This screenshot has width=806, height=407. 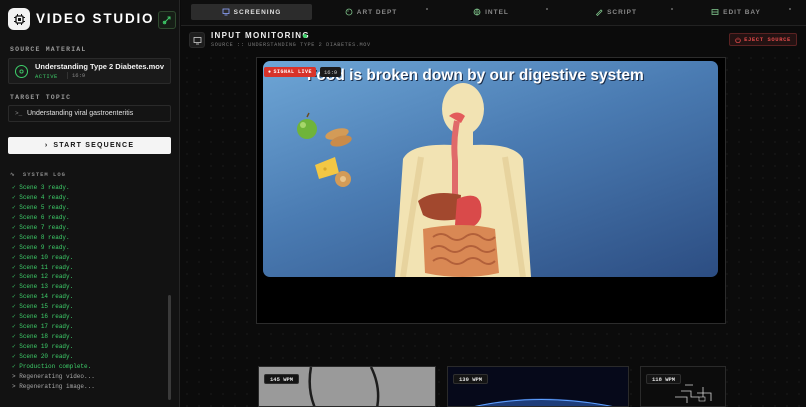 I want to click on start-sequence-button: › START SEQUENCE, so click(x=89, y=145).